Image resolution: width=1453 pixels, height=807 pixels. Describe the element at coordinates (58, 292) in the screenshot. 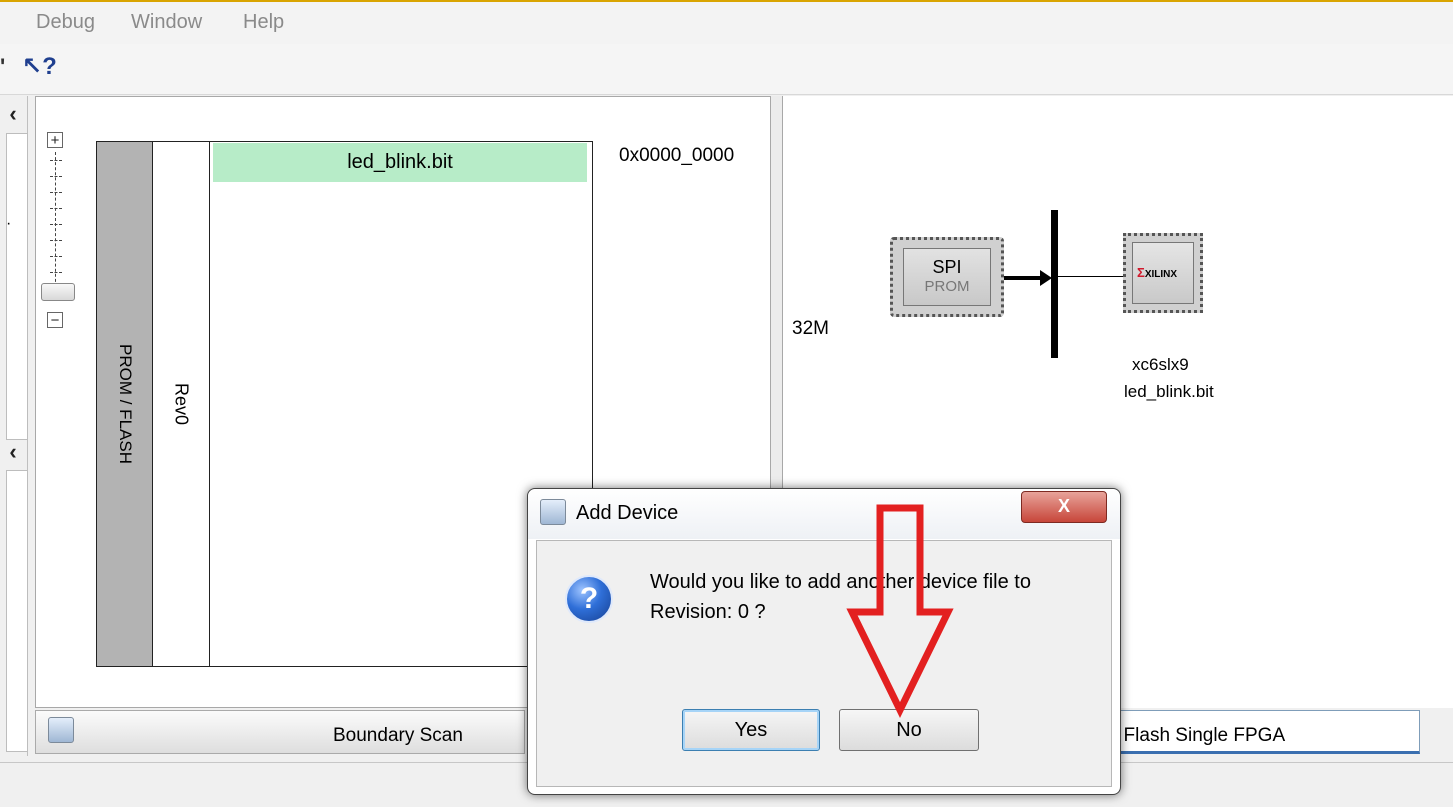

I see `zoom-slider-thumb` at that location.